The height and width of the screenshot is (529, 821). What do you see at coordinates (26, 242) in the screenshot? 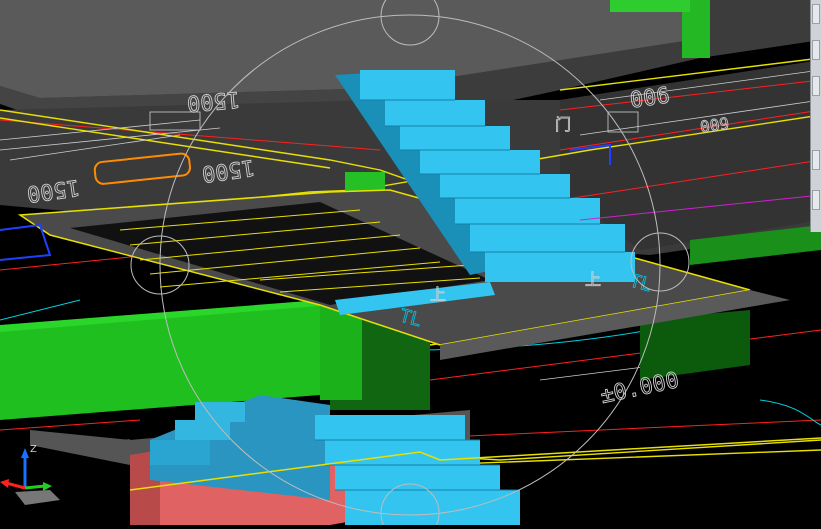
I see `blue-accent` at bounding box center [26, 242].